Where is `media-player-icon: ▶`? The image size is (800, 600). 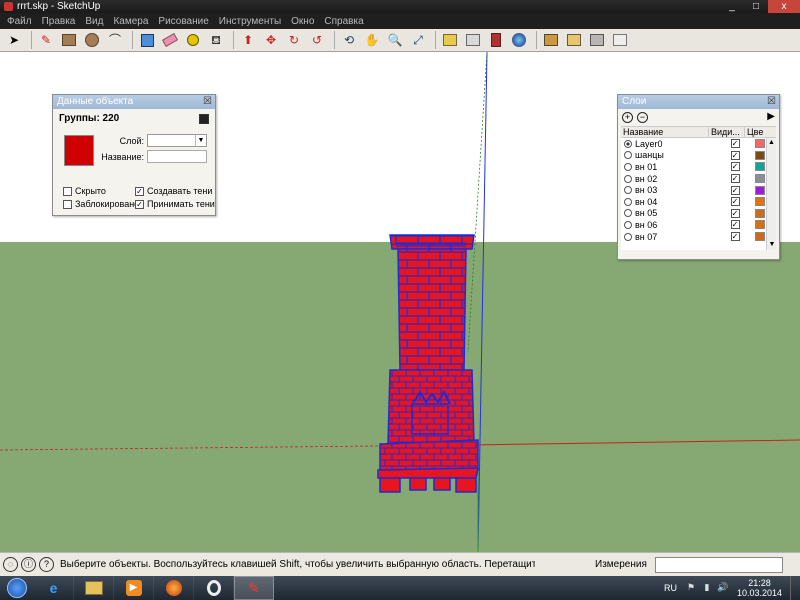
media-player-icon: ▶ is located at coordinates (134, 588).